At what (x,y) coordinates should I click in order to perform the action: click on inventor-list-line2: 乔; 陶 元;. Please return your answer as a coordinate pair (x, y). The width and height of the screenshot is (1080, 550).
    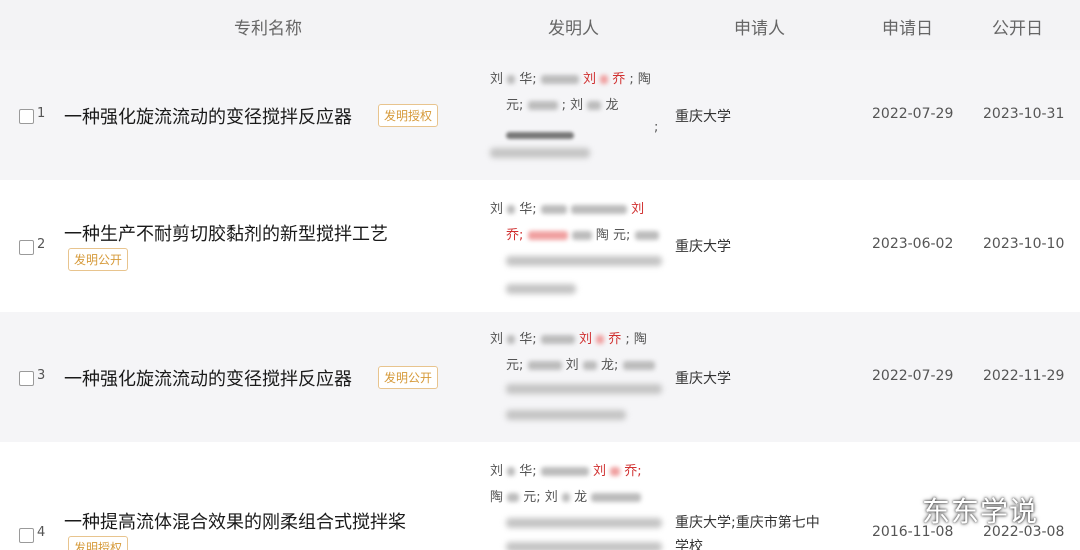
    Looking at the image, I should click on (582, 233).